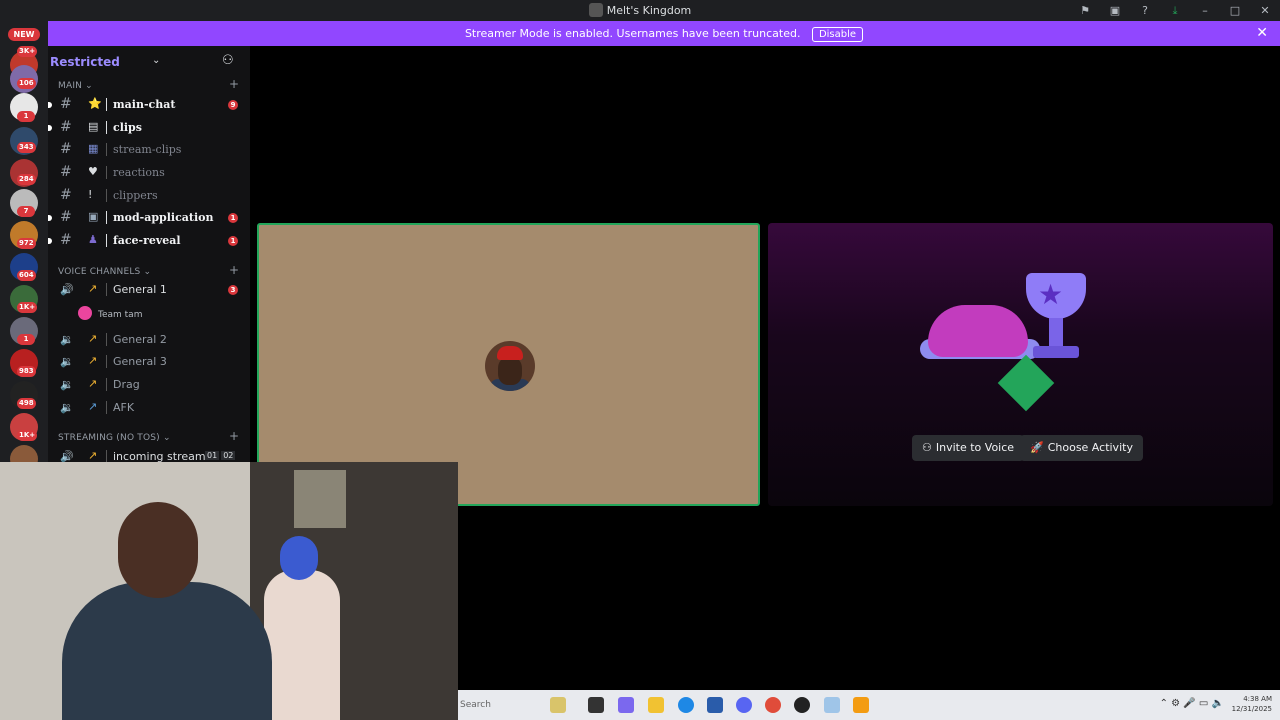 This screenshot has height=720, width=1280. Describe the element at coordinates (149, 290) in the screenshot. I see `voice-channel-general-1: 🔊 ↗ General 1 3` at that location.